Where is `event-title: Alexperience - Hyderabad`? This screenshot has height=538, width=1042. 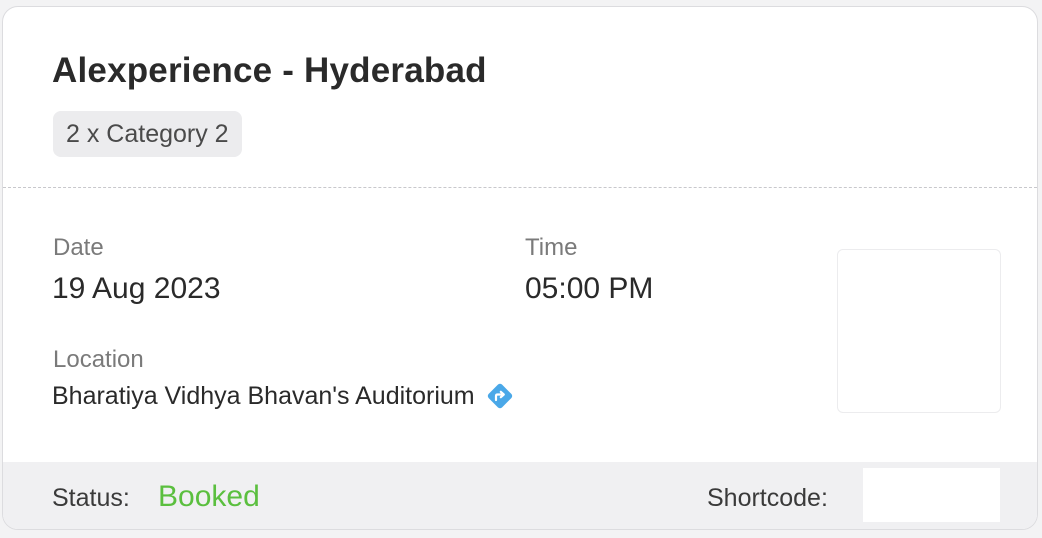
event-title: Alexperience - Hyderabad is located at coordinates (269, 70).